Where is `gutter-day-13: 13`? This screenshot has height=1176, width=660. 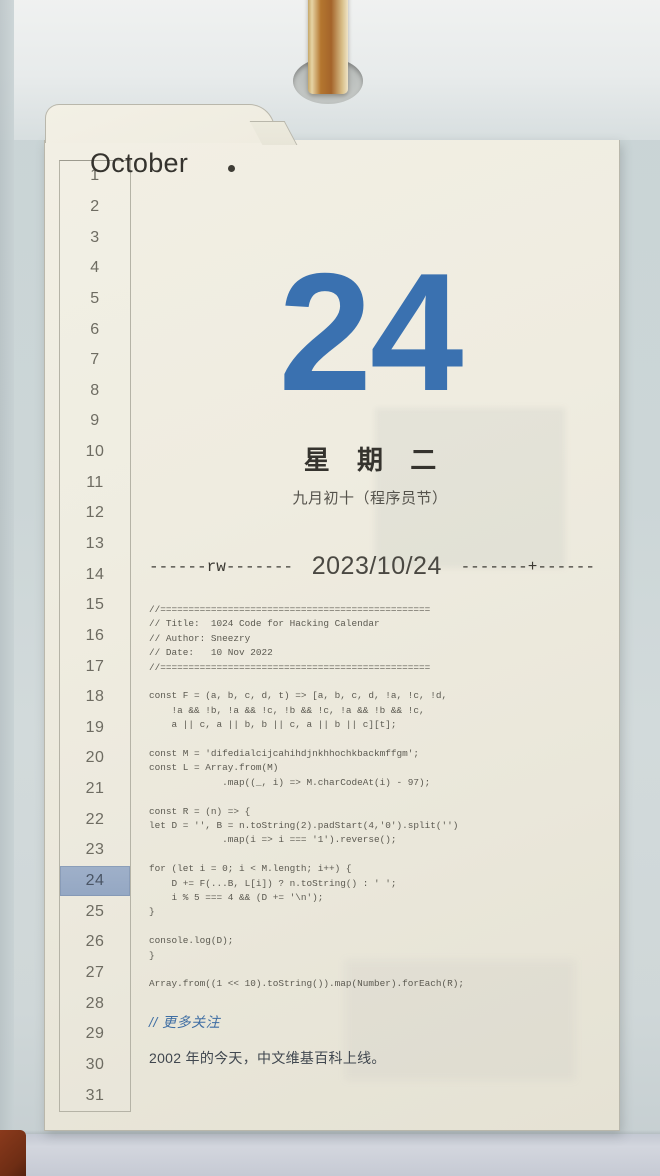 gutter-day-13: 13 is located at coordinates (95, 544).